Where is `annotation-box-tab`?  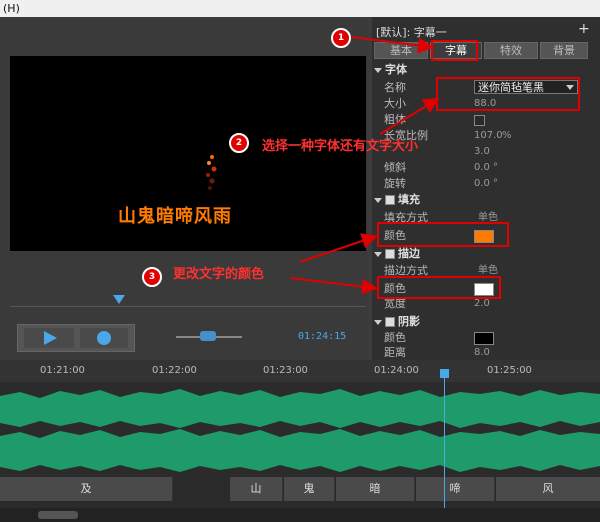 annotation-box-tab is located at coordinates (454, 50).